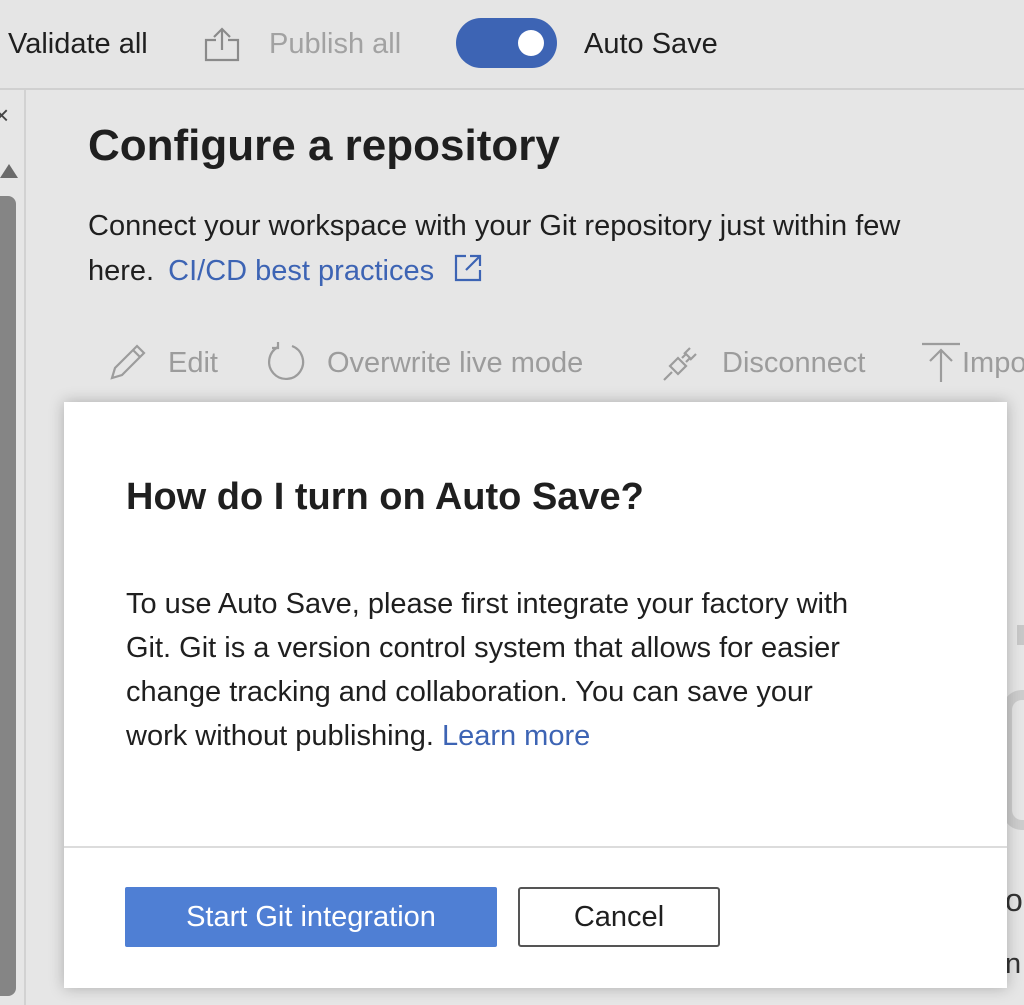  What do you see at coordinates (651, 44) in the screenshot?
I see `auto-save-label: Auto Save` at bounding box center [651, 44].